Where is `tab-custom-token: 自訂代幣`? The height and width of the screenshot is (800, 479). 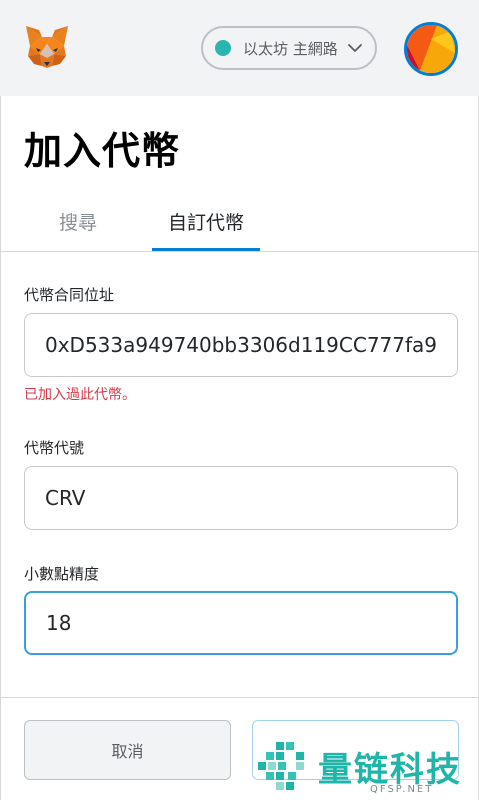 tab-custom-token: 自訂代幣 is located at coordinates (206, 230).